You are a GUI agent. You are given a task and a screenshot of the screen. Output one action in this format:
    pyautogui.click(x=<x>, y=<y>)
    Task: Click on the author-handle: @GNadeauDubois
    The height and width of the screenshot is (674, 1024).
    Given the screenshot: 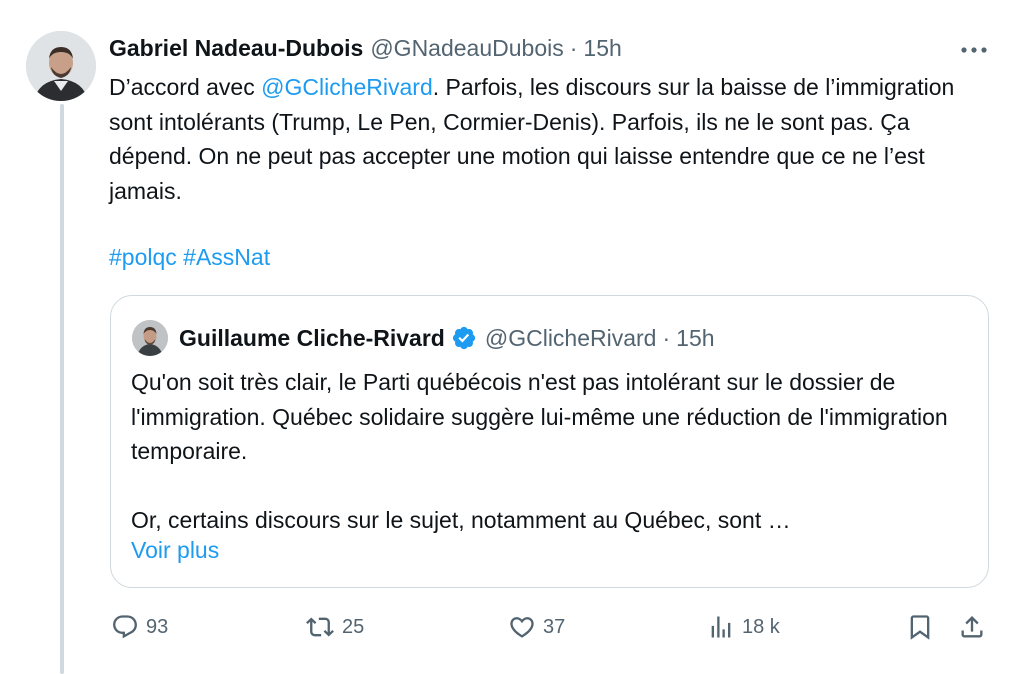 What is the action you would take?
    pyautogui.click(x=466, y=48)
    